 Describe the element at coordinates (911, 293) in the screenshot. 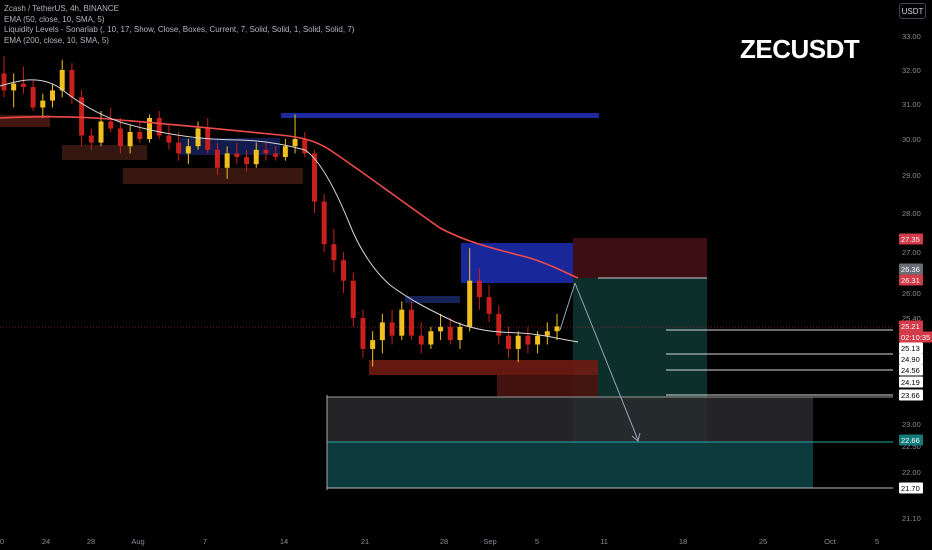

I see `y-tick-label: 26.00` at that location.